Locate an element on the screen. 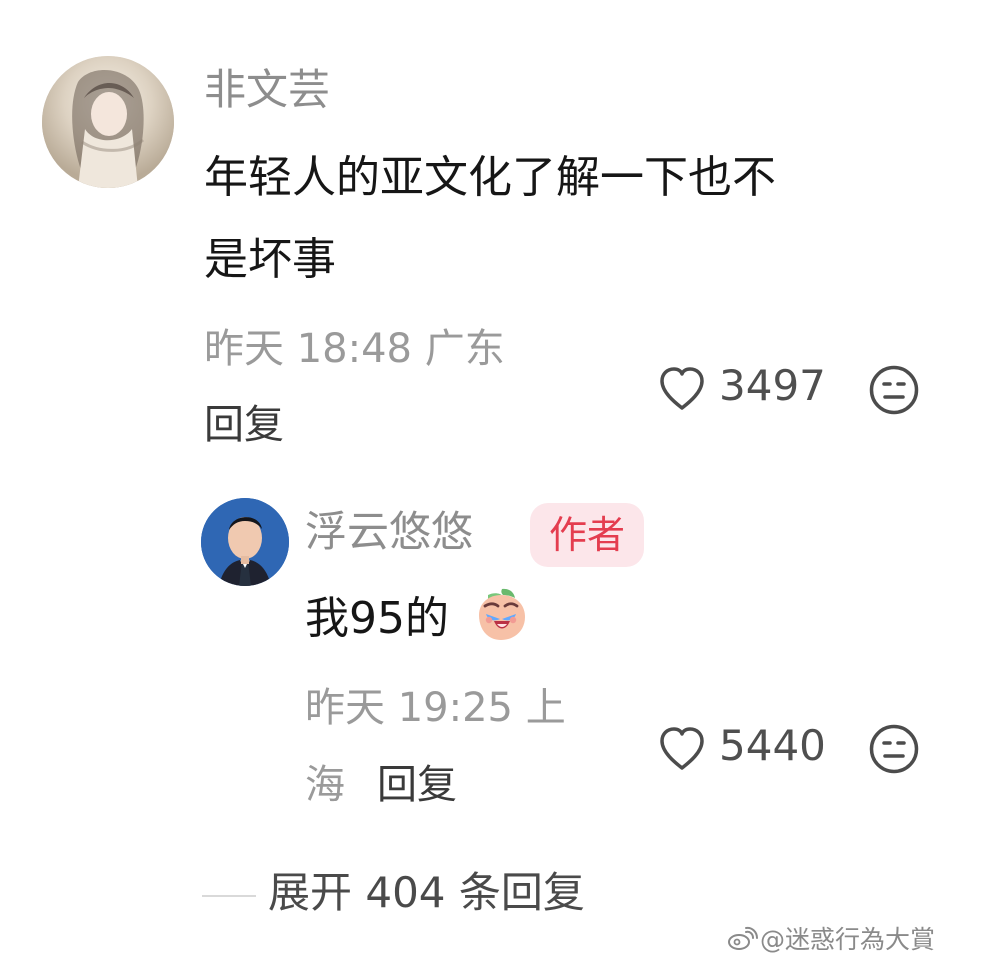 The height and width of the screenshot is (966, 985). commenter-username: 非文芸 is located at coordinates (267, 90).